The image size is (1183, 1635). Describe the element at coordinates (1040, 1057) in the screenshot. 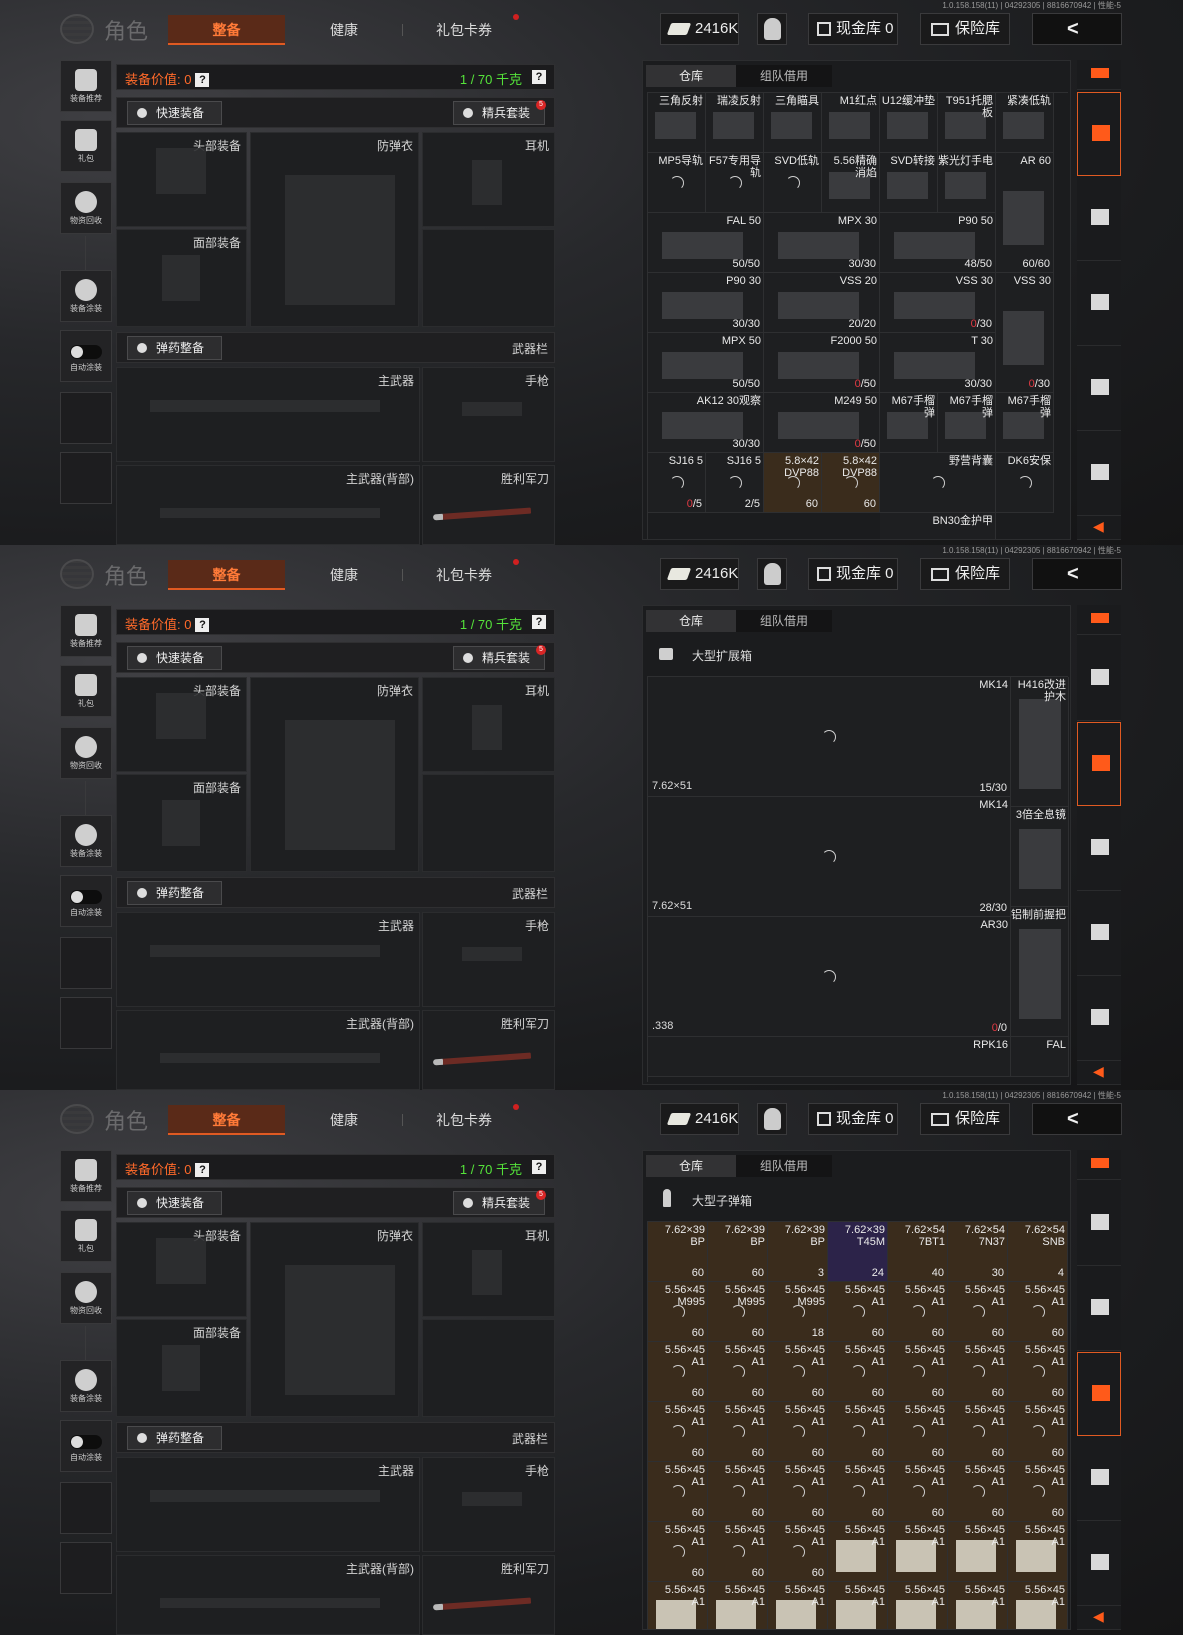

I see `inventory-cell: FAL` at that location.